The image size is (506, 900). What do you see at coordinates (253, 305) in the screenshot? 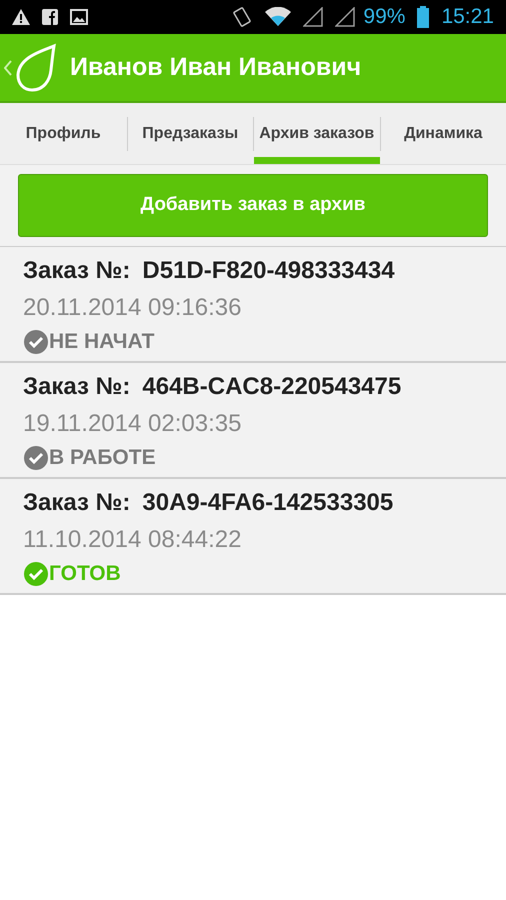
I see `order-row: Заказ №: D51D-F820-498333434 20.11.2014 09:16:36 НЕ НАЧАТ` at bounding box center [253, 305].